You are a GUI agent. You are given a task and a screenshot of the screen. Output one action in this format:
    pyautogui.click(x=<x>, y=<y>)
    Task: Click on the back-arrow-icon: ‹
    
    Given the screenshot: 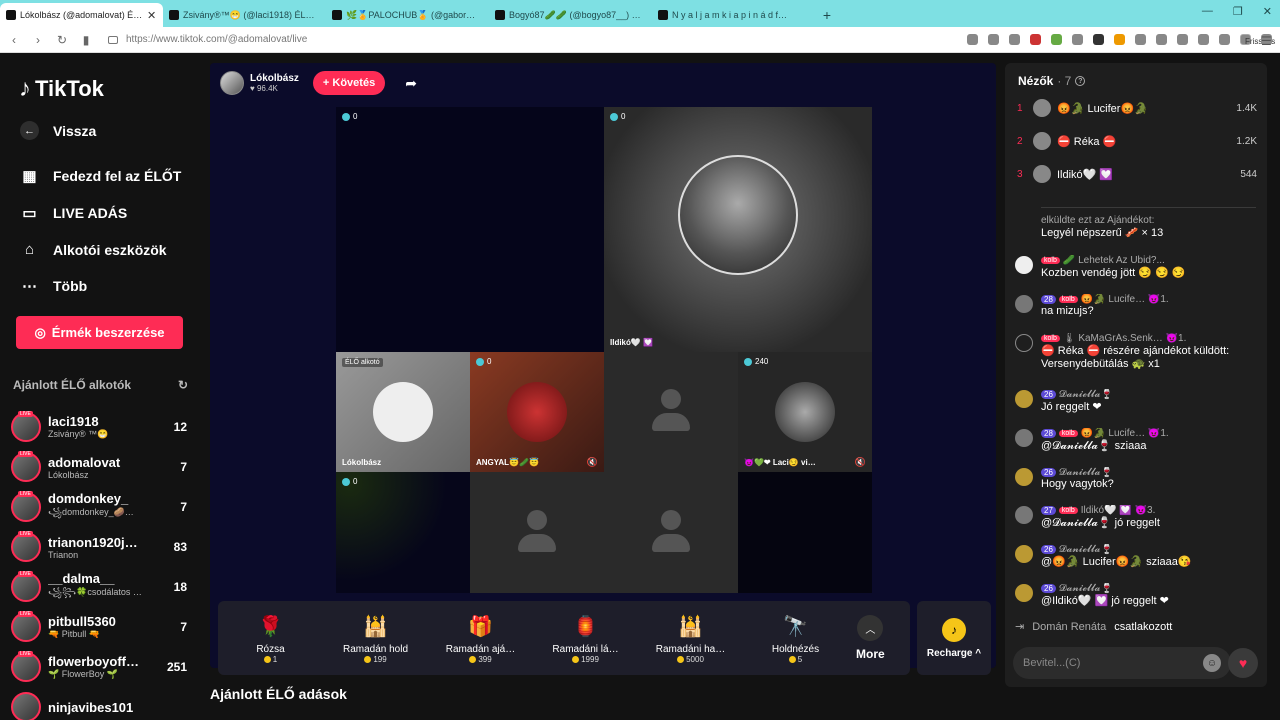 What is the action you would take?
    pyautogui.click(x=14, y=40)
    